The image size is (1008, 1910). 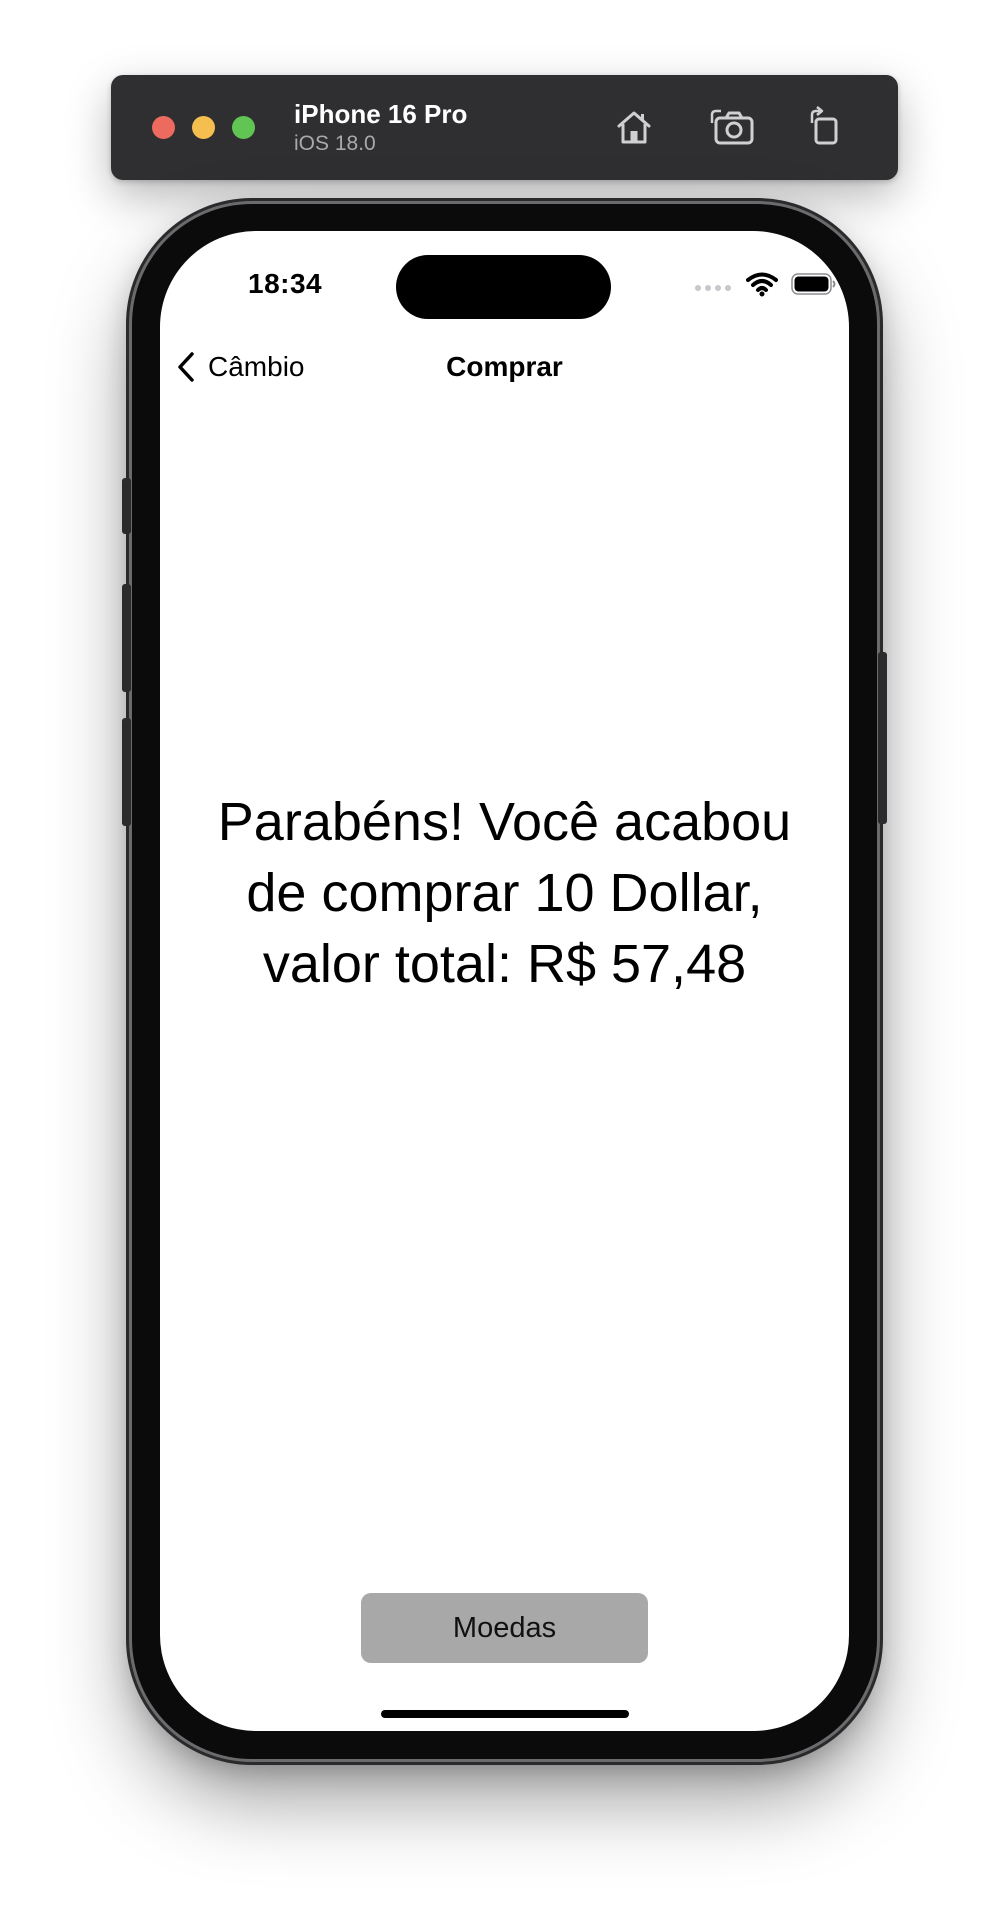 I want to click on rotate-icon, so click(x=824, y=125).